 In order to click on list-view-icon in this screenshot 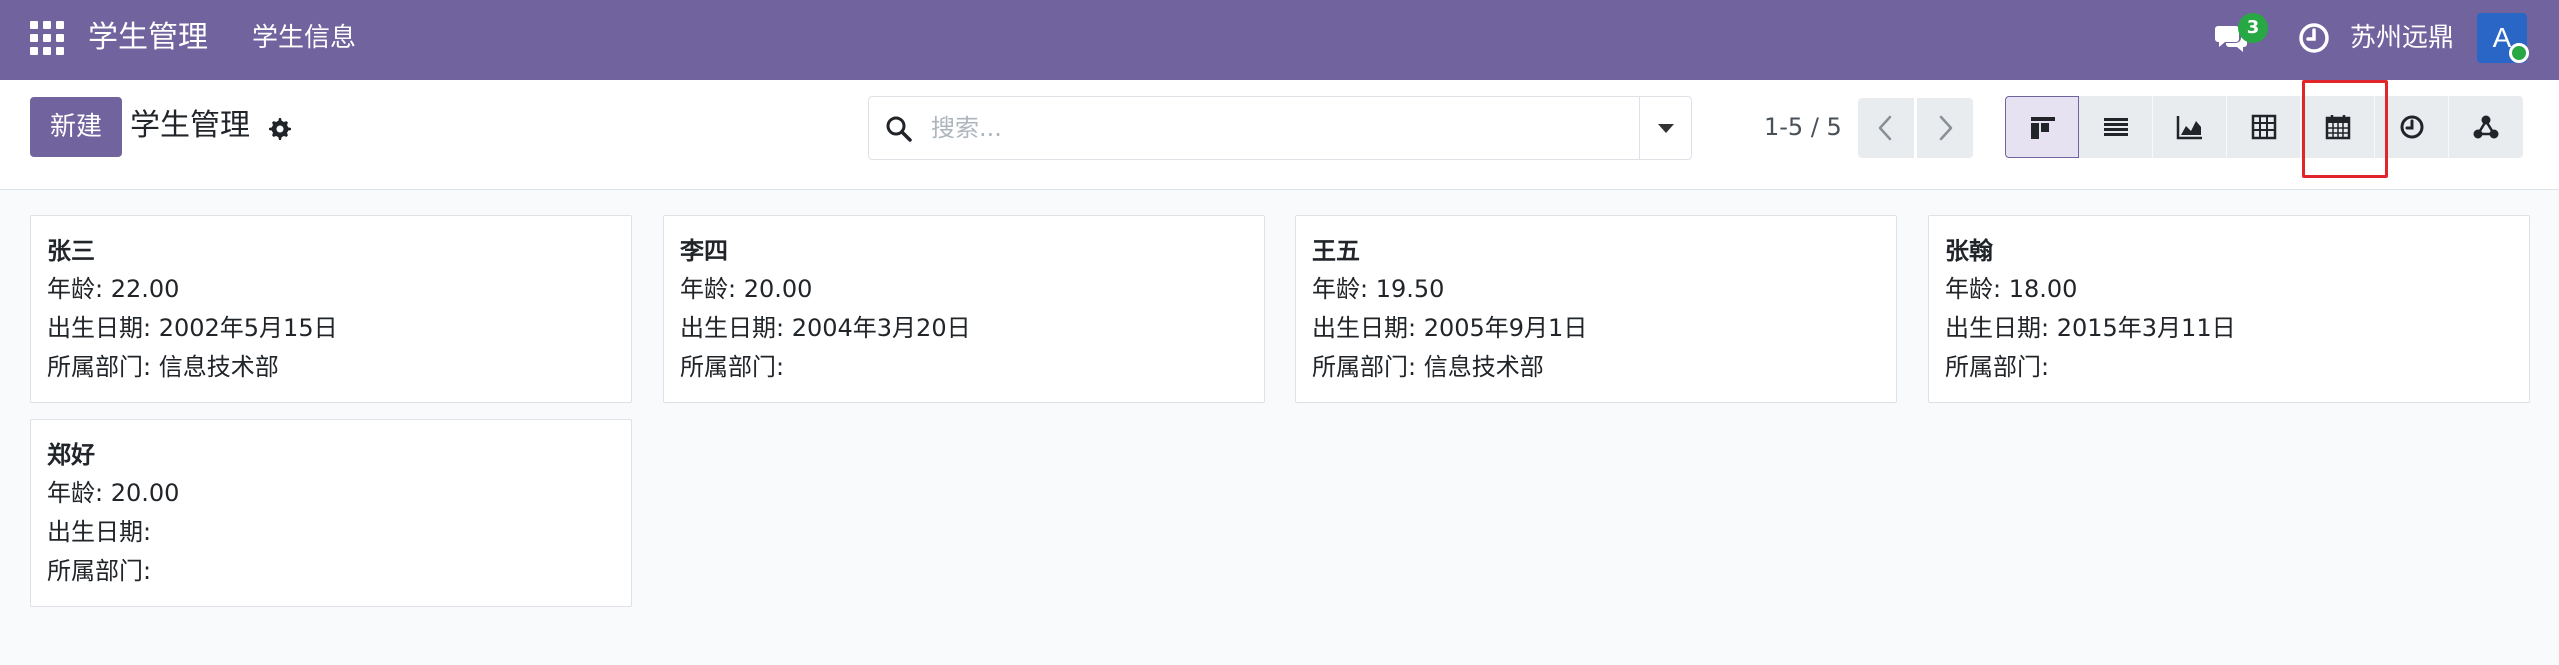, I will do `click(2116, 127)`.